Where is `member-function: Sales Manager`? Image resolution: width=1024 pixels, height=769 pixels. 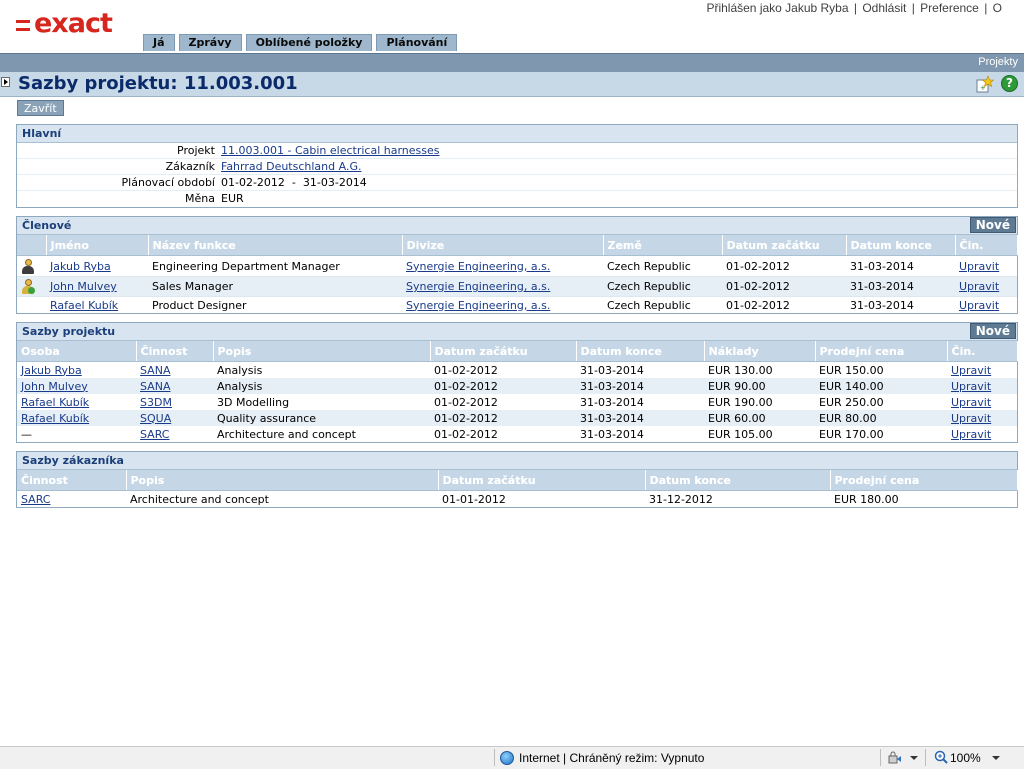
member-function: Sales Manager is located at coordinates (275, 286).